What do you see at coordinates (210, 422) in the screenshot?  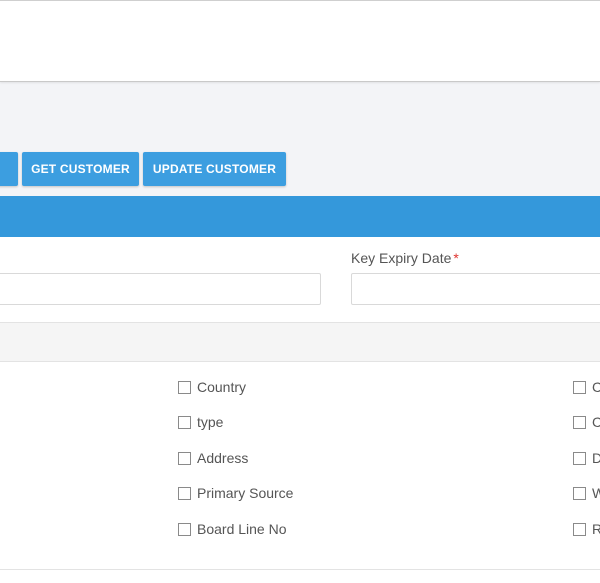 I see `checkbox-label: type` at bounding box center [210, 422].